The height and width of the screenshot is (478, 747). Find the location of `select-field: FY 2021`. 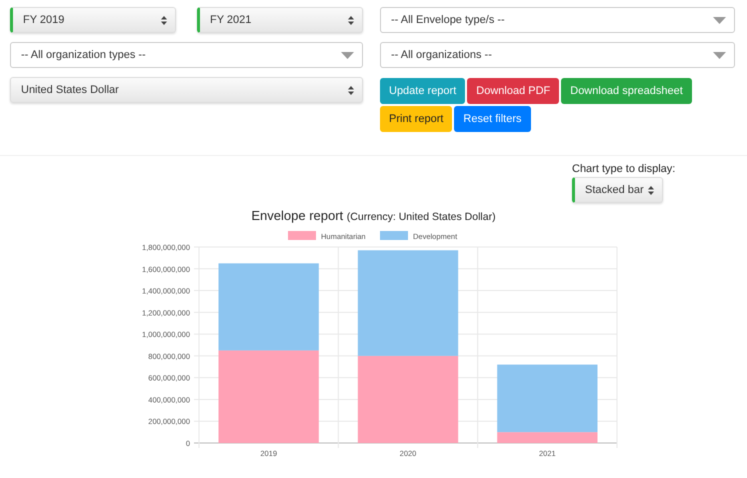

select-field: FY 2021 is located at coordinates (280, 20).